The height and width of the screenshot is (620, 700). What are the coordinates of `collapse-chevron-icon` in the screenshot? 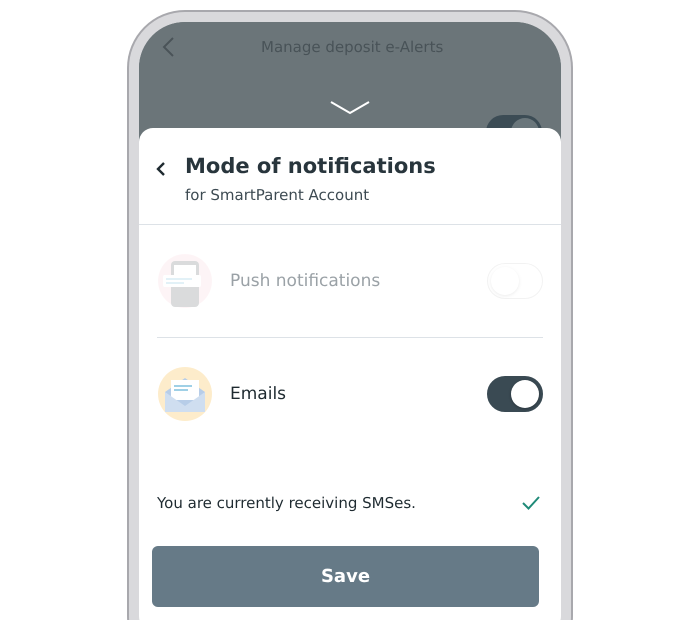 It's located at (350, 108).